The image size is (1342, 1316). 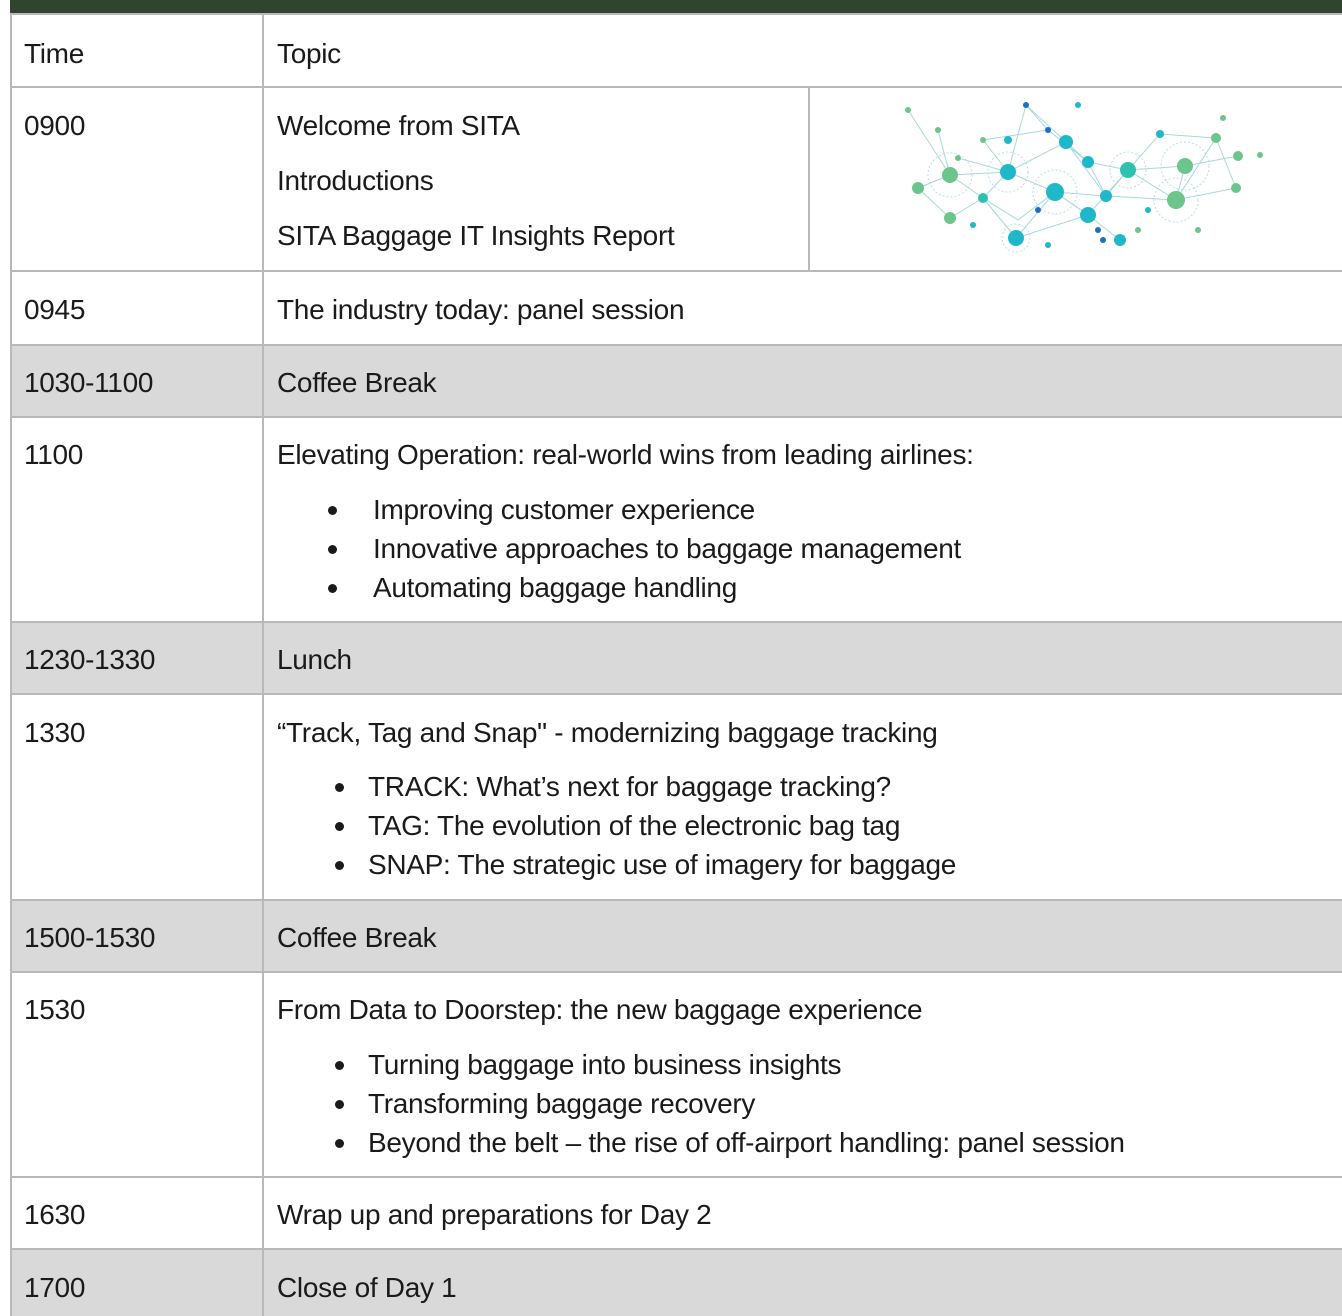 What do you see at coordinates (55, 1009) in the screenshot?
I see `row-time: 1530` at bounding box center [55, 1009].